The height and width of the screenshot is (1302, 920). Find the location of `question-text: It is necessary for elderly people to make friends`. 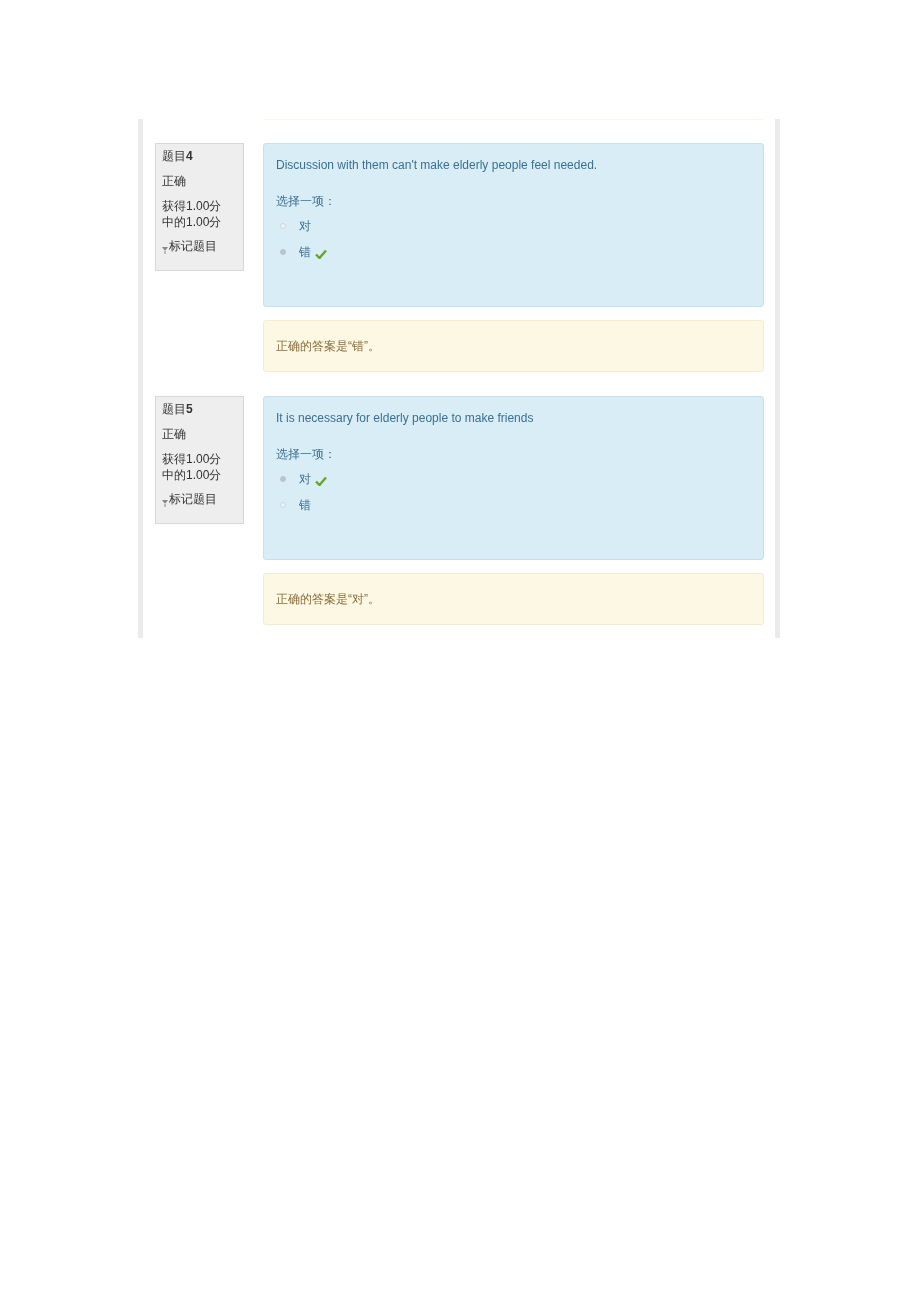

question-text: It is necessary for elderly people to make friends is located at coordinates (405, 418).